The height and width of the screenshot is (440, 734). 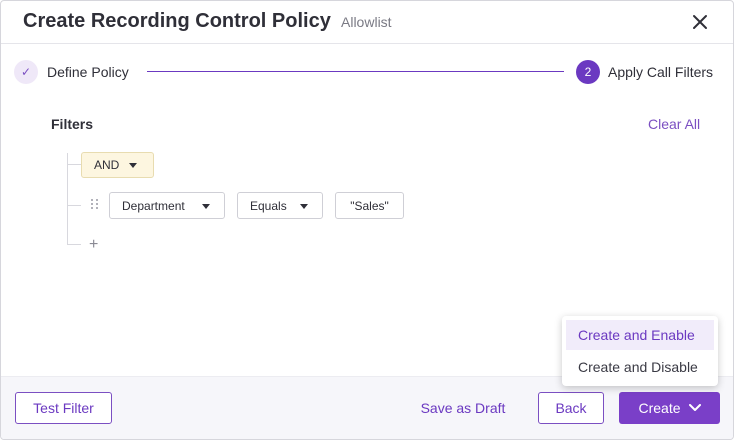 I want to click on field-select: Department, so click(x=167, y=205).